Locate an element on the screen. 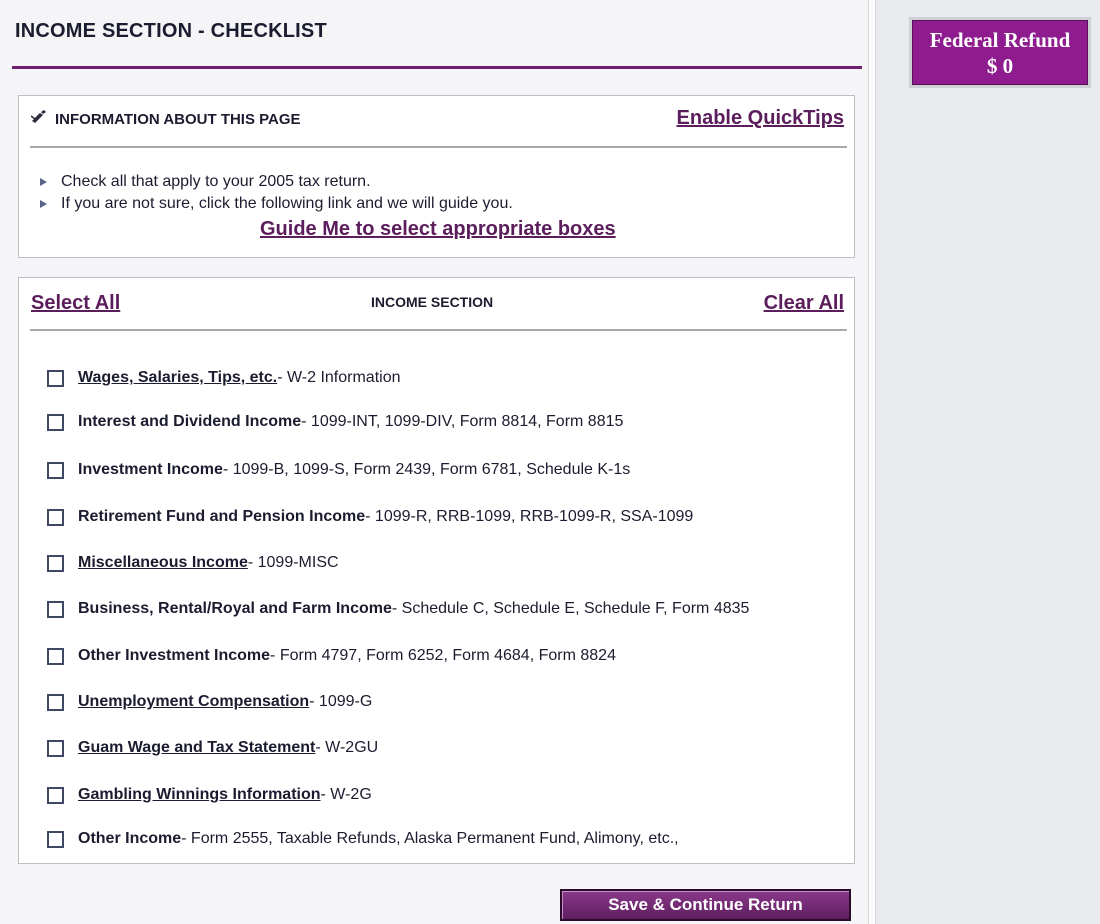  pen-check-icon is located at coordinates (38, 116).